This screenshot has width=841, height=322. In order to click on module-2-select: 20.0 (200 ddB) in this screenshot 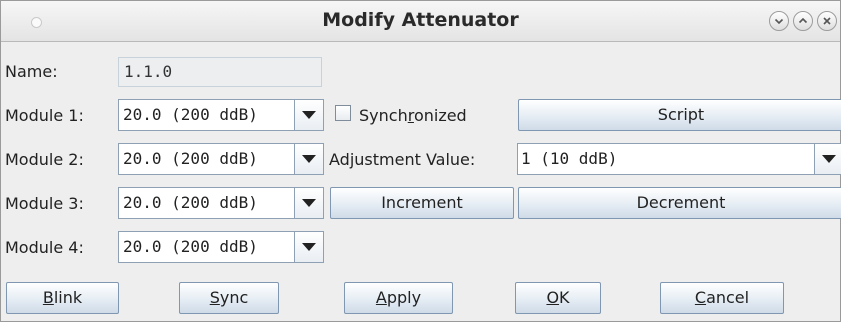, I will do `click(221, 159)`.